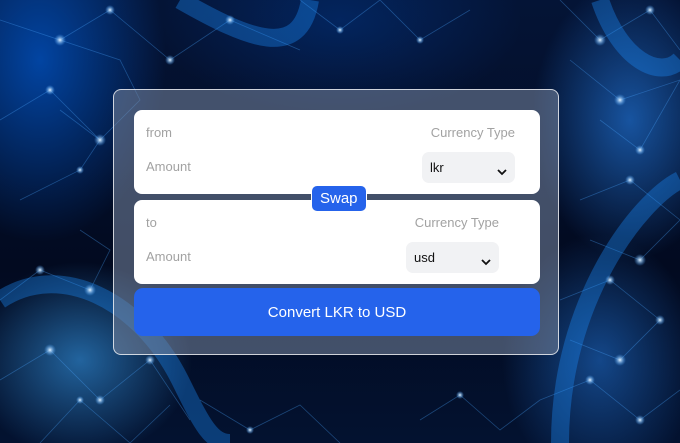 The height and width of the screenshot is (443, 680). I want to click on from-currency-type-label: Currency Type, so click(472, 132).